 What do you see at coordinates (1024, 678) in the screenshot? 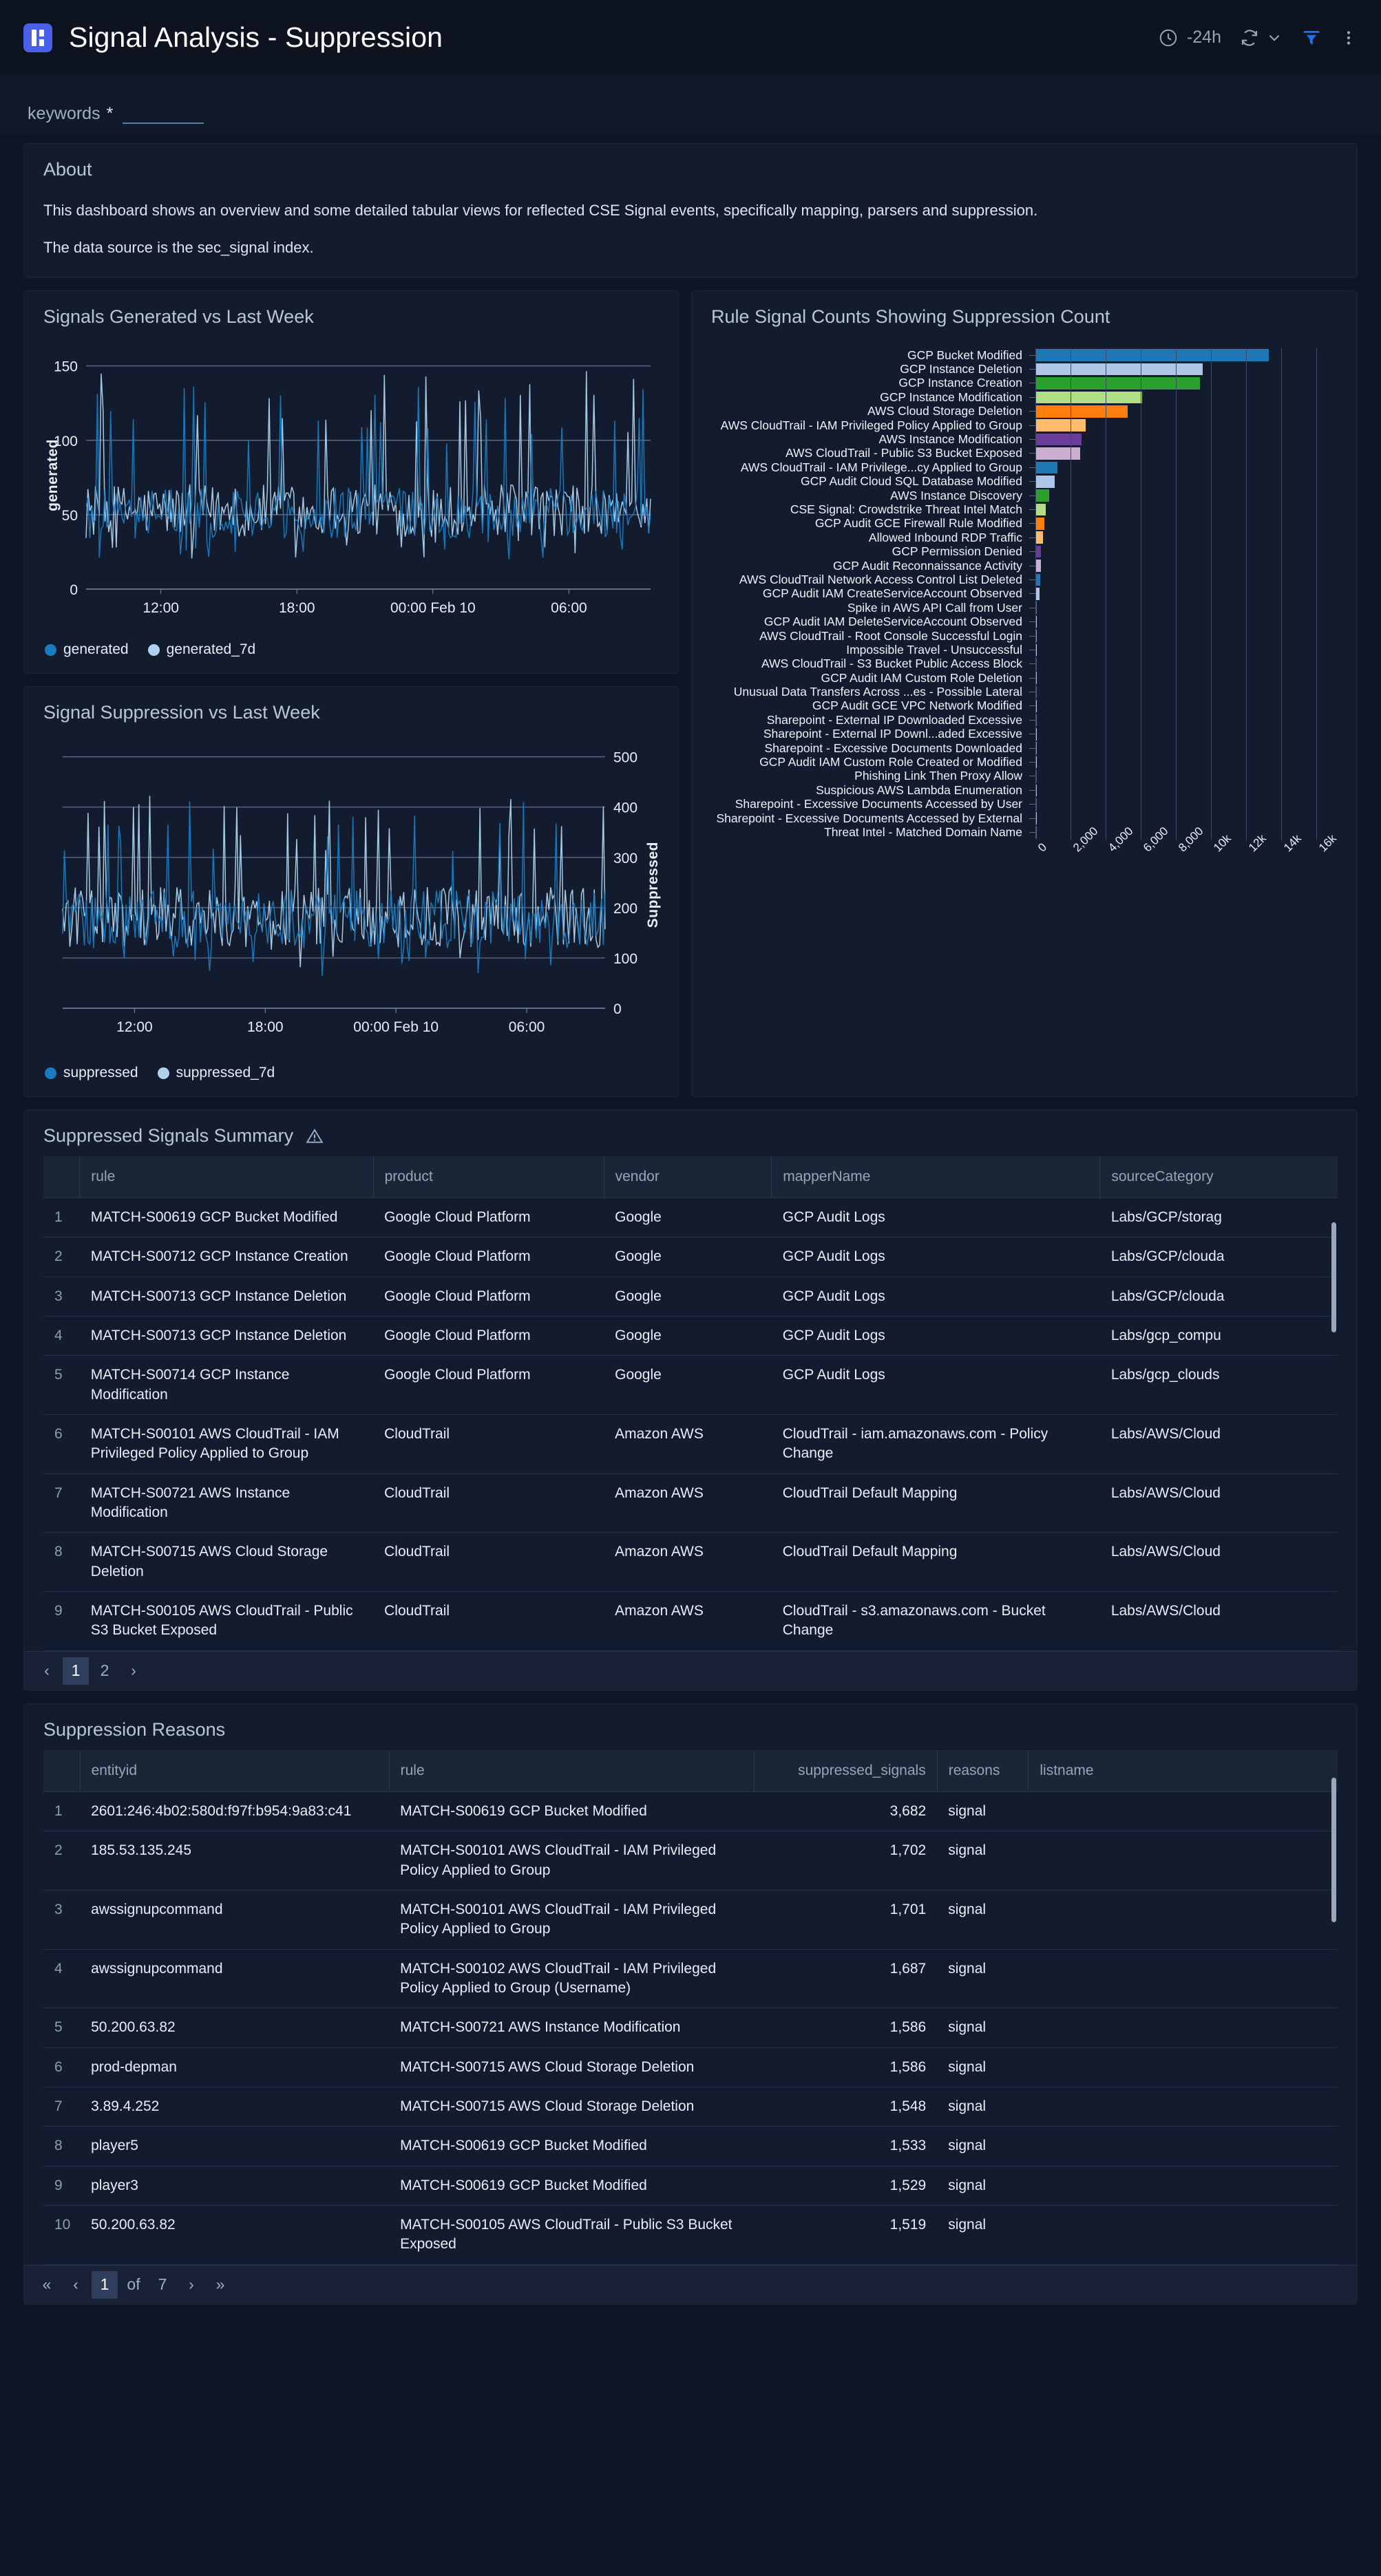
I see `bar-row: GCP Audit IAM Custom Role Deletion` at bounding box center [1024, 678].